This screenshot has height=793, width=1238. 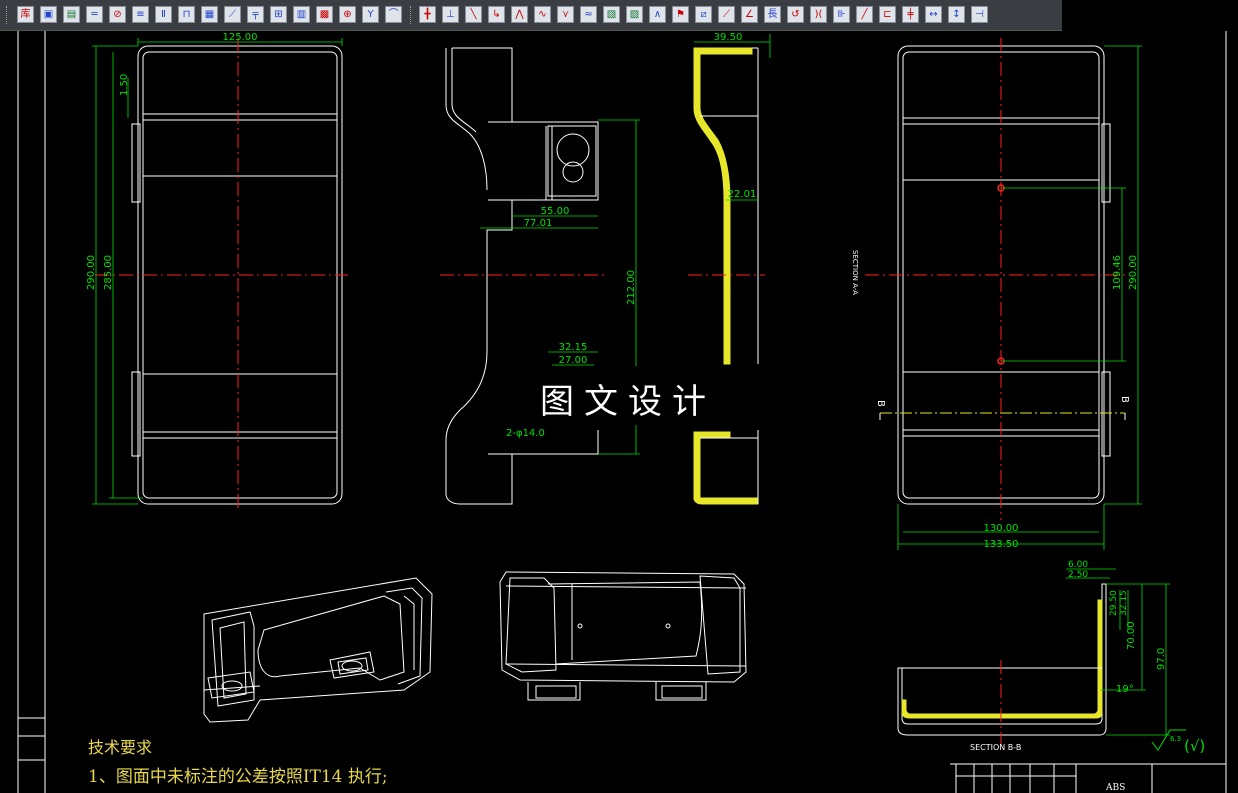 I want to click on dim-3215-b: 32.15, so click(x=1124, y=603).